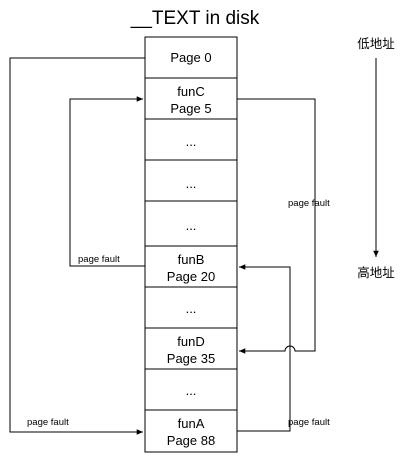  I want to click on page-label: Page 88, so click(191, 440).